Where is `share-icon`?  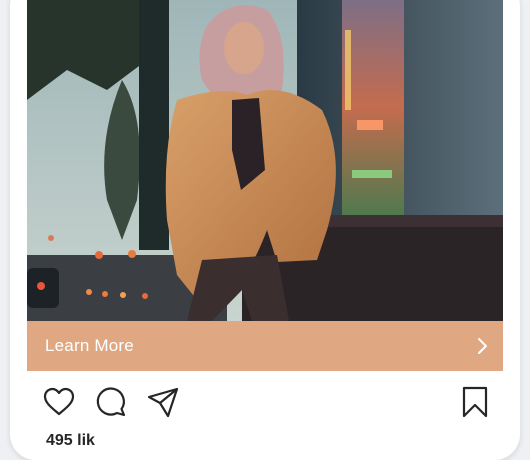
share-icon is located at coordinates (163, 402).